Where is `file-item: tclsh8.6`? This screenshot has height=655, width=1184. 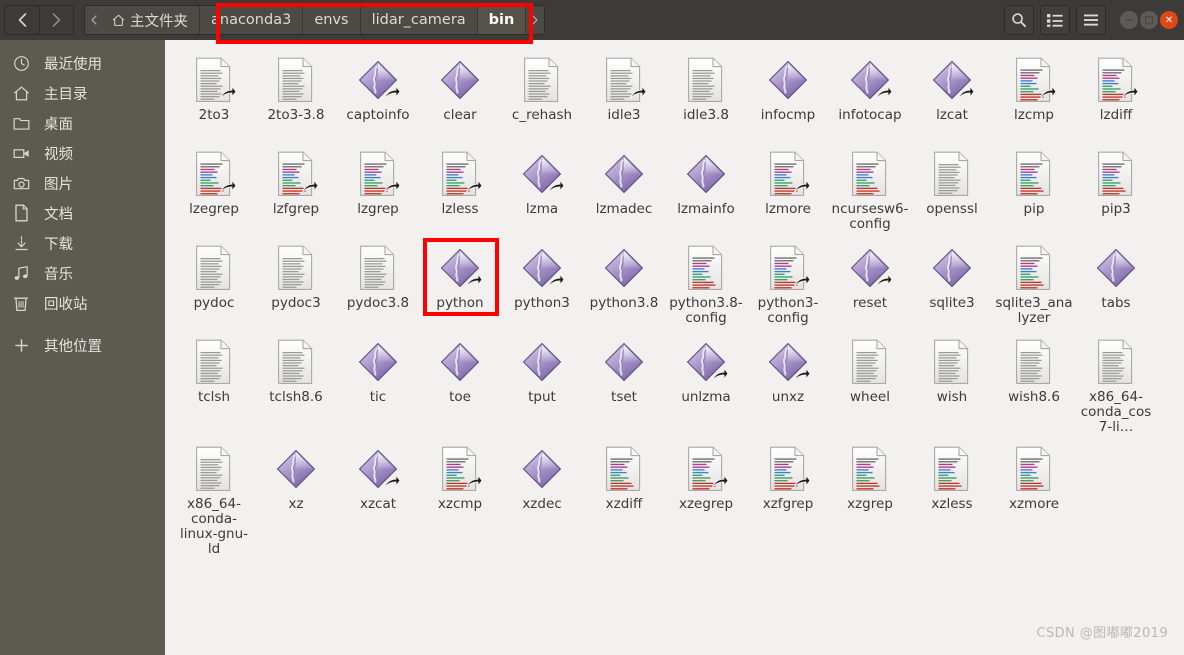 file-item: tclsh8.6 is located at coordinates (296, 383).